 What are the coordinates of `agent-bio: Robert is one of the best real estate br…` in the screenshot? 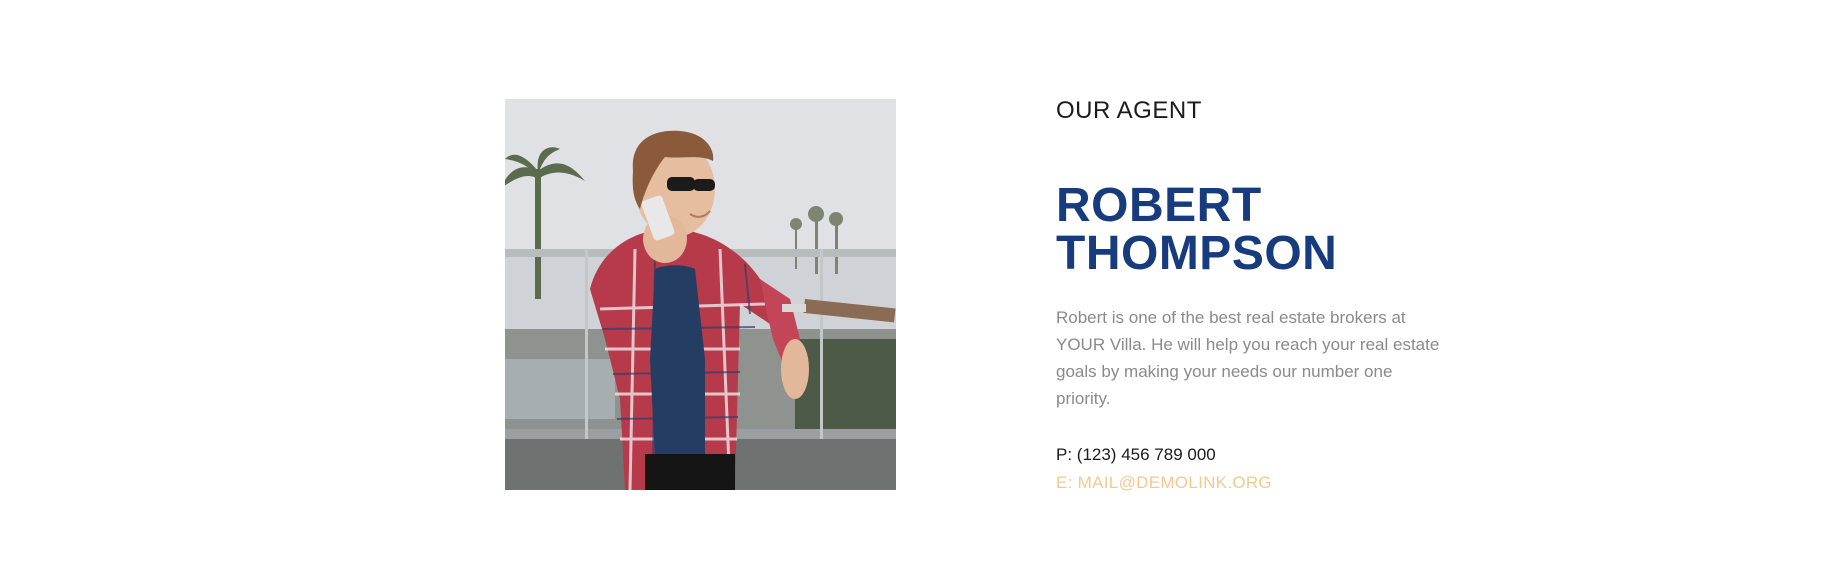 It's located at (1248, 358).